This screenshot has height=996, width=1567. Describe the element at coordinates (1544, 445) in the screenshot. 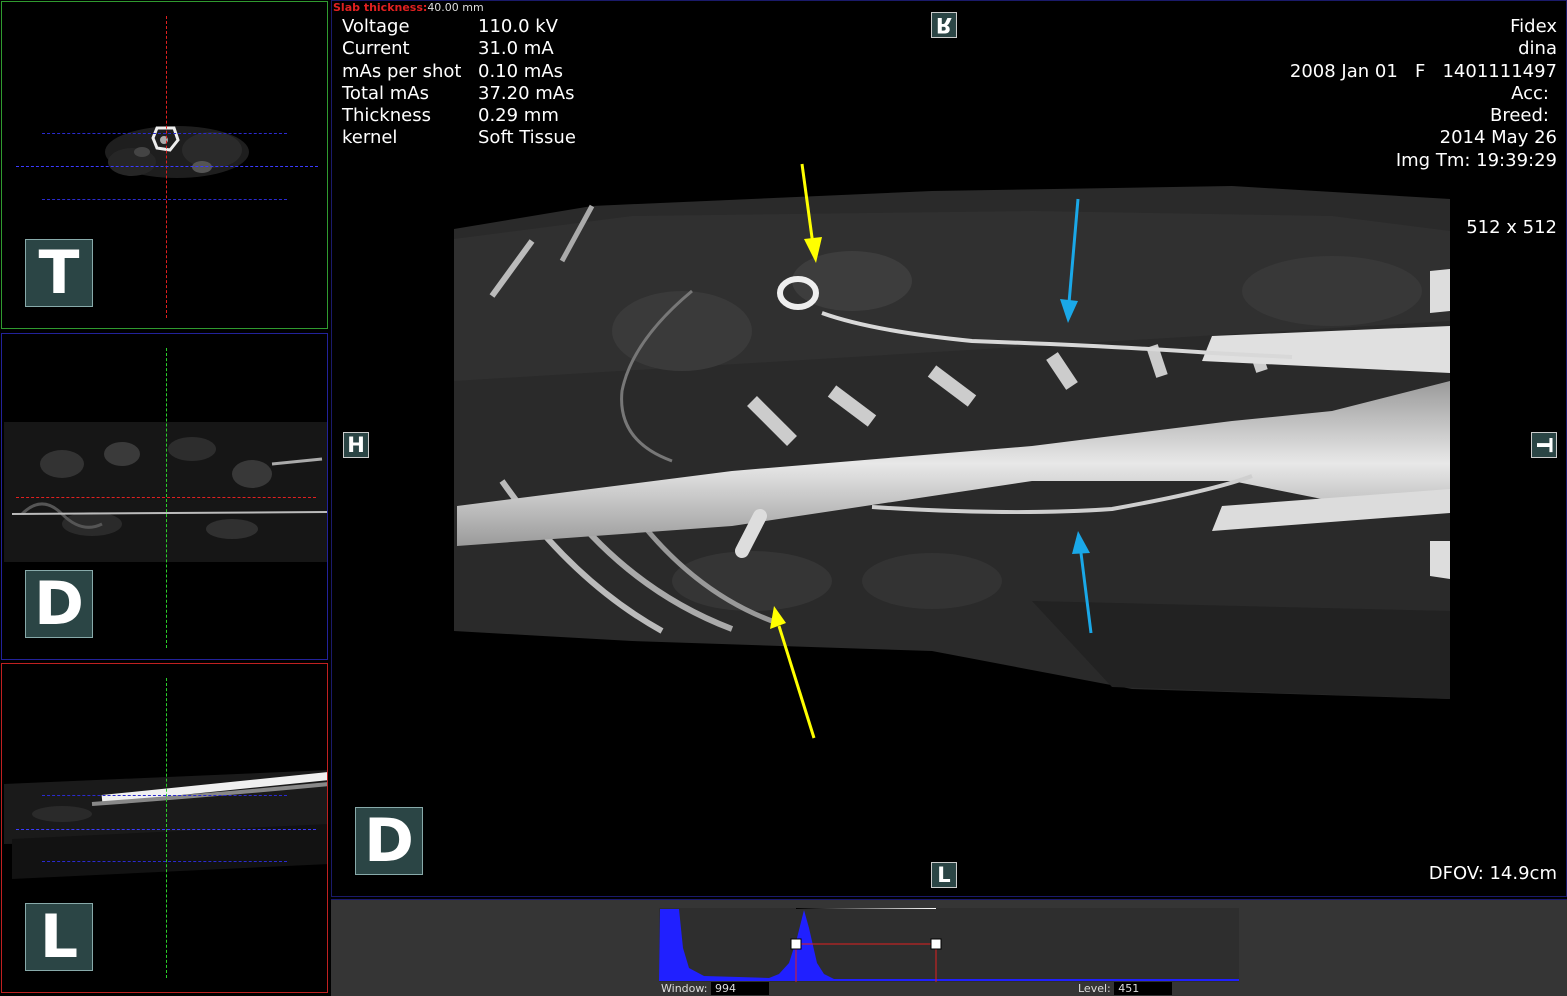

I see `orientation-marker-right: T` at that location.